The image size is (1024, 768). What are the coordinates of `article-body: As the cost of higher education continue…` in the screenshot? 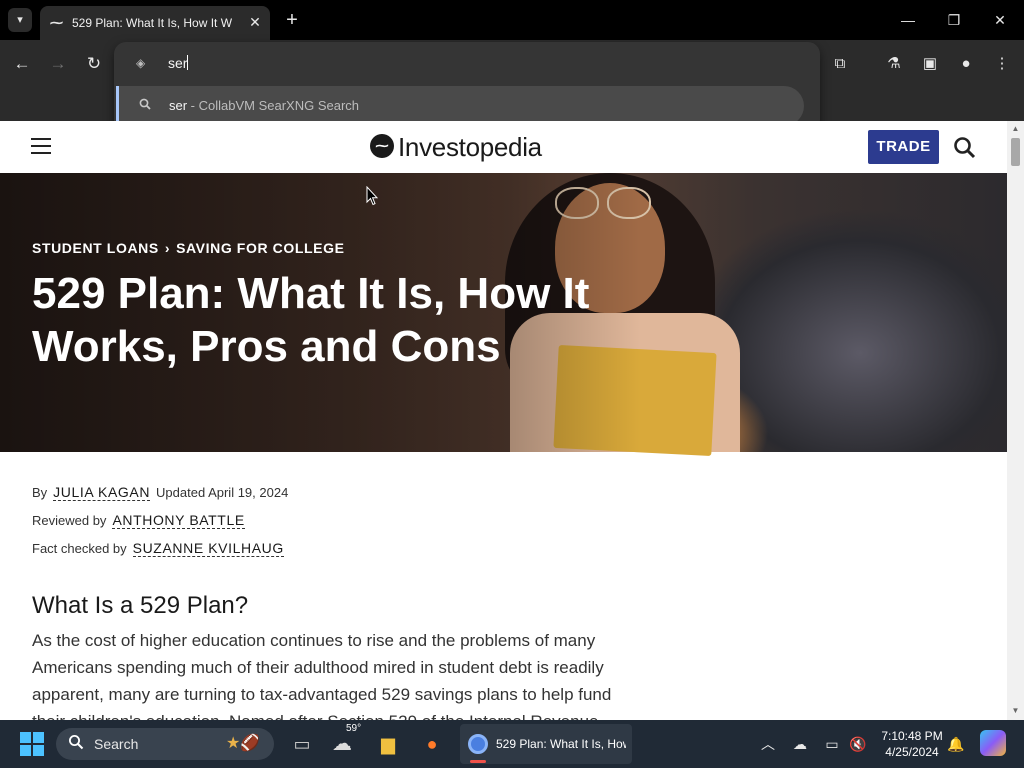 It's located at (322, 675).